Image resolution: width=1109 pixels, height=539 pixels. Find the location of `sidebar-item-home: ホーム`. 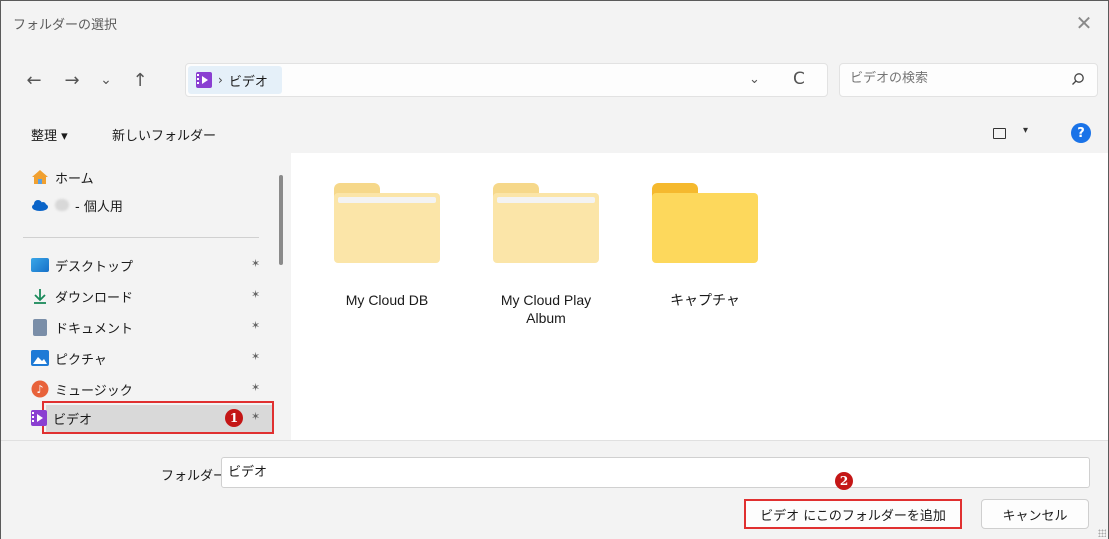

sidebar-item-home: ホーム is located at coordinates (156, 177).